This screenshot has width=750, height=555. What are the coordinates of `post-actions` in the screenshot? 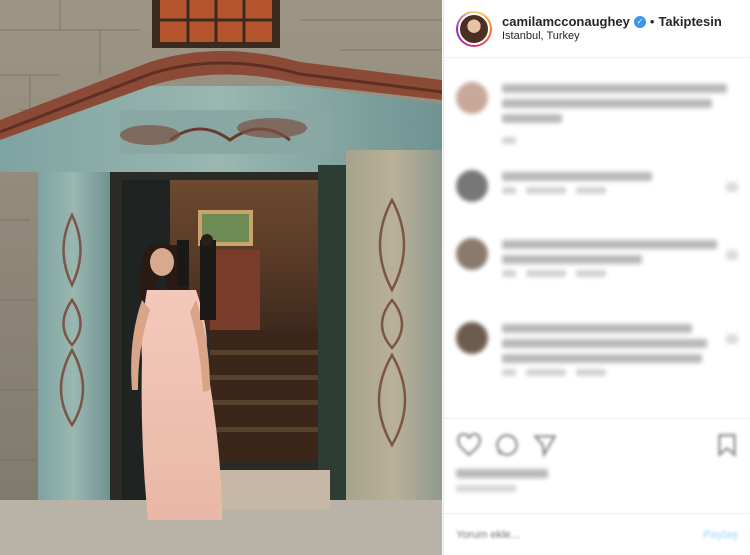 It's located at (597, 465).